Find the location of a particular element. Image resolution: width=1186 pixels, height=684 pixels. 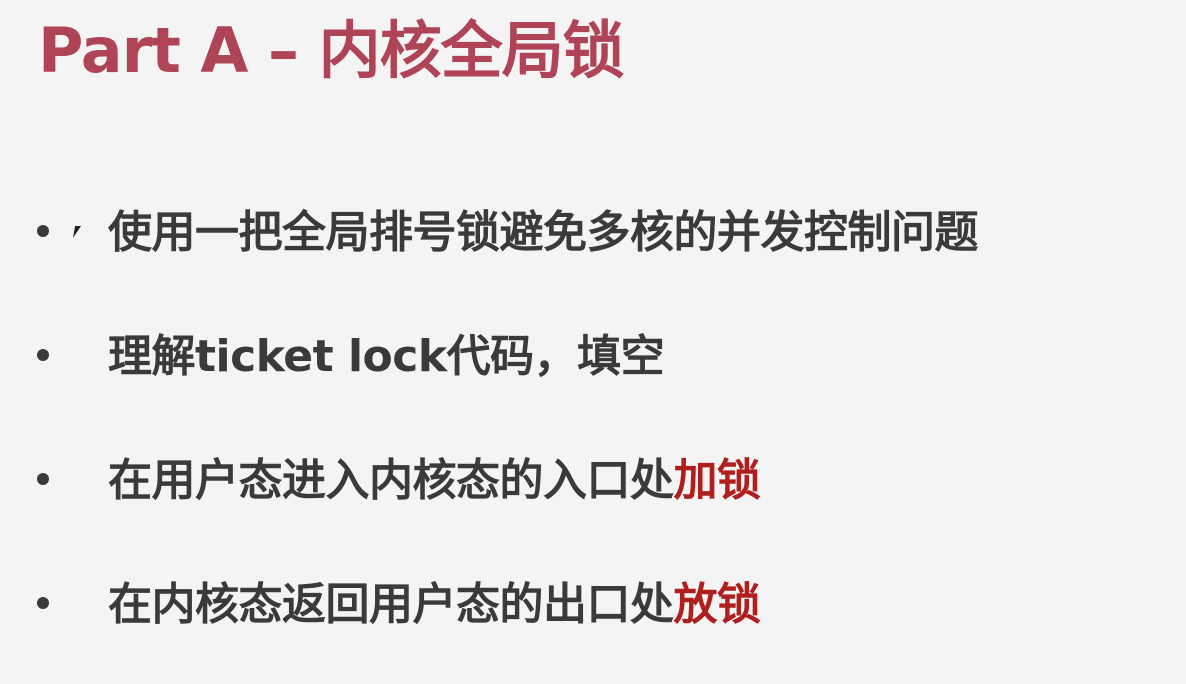

bullet-text-main: 在用户态进入内核态的入口处 is located at coordinates (391, 480).